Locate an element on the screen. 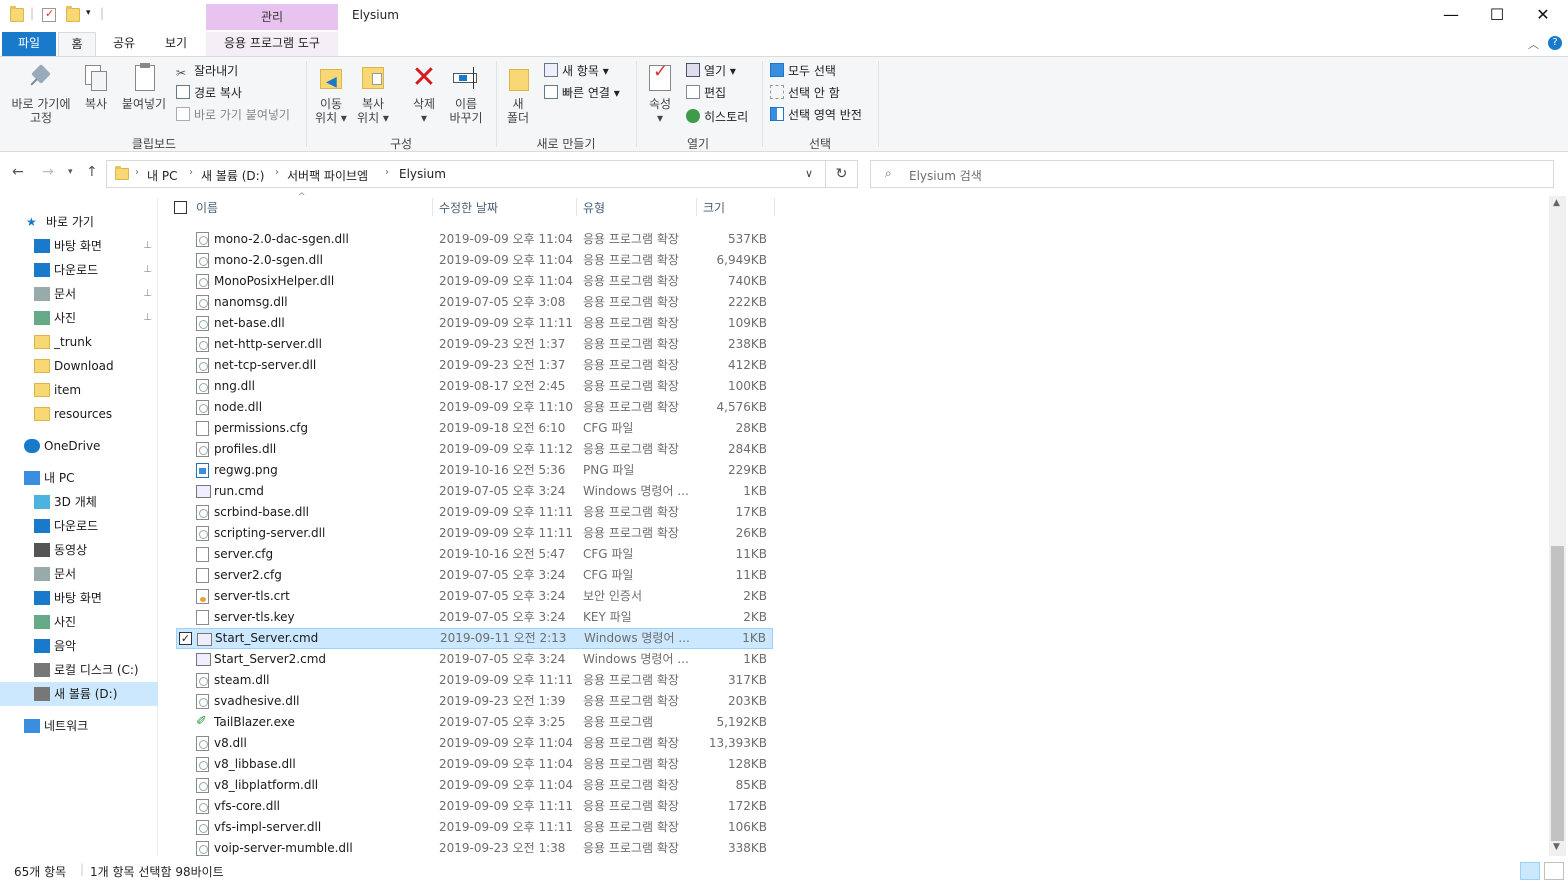 The width and height of the screenshot is (1568, 884). copy-button: 복사 is located at coordinates (96, 86).